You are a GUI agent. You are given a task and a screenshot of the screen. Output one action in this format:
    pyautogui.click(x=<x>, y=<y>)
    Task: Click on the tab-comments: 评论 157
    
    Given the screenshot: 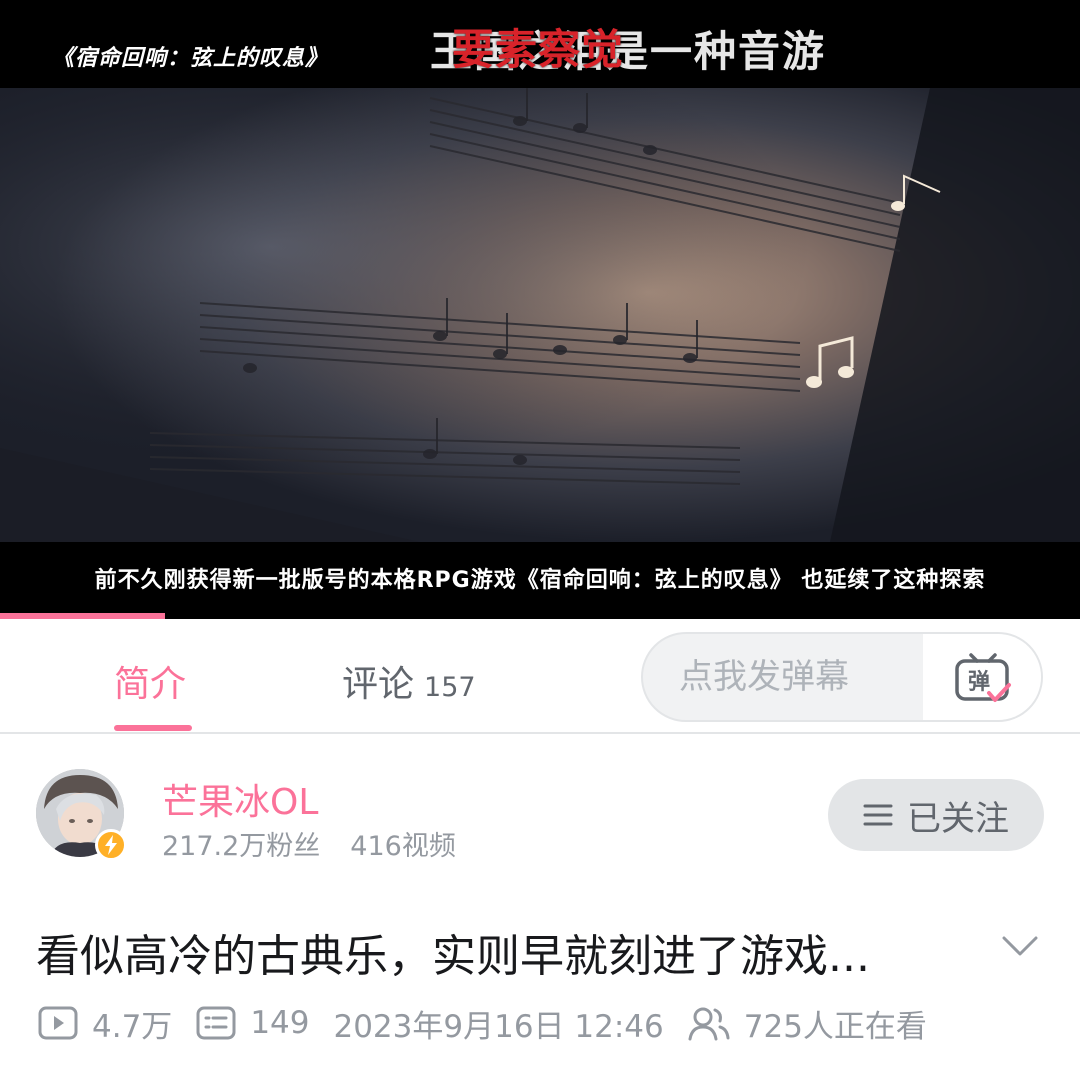 What is the action you would take?
    pyautogui.click(x=409, y=681)
    